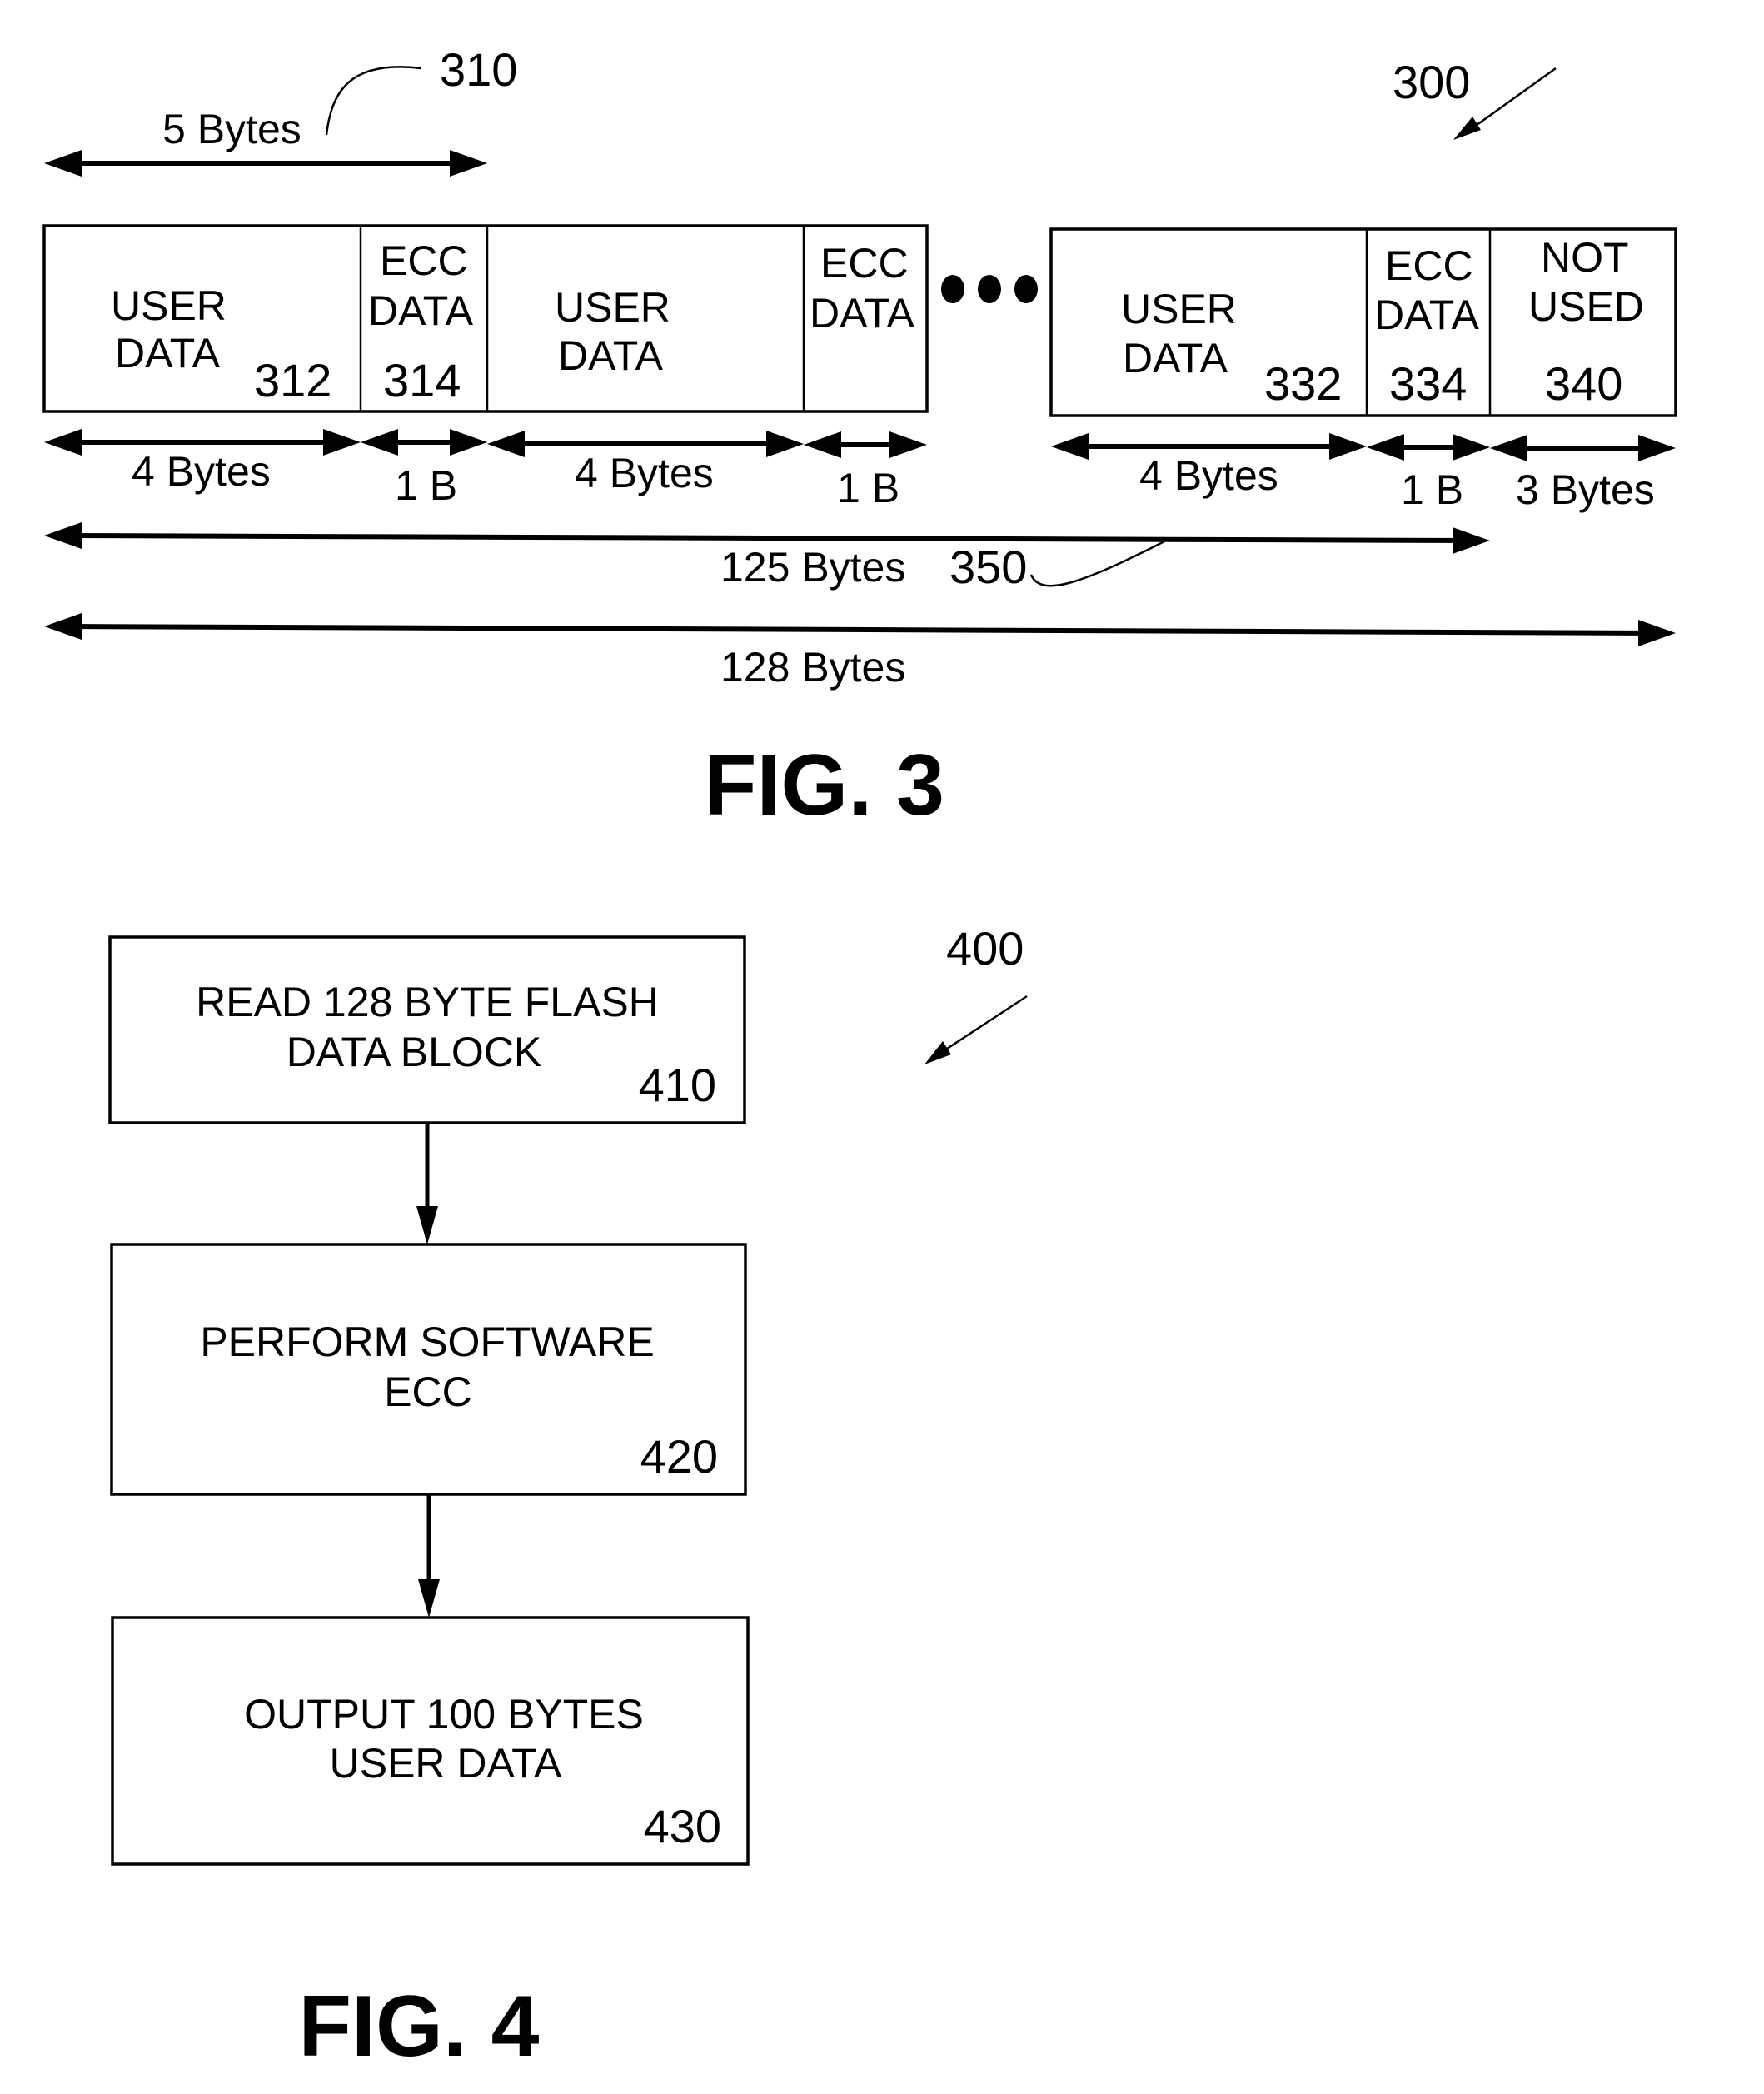  Describe the element at coordinates (1585, 257) in the screenshot. I see `svg-text: NOT` at that location.